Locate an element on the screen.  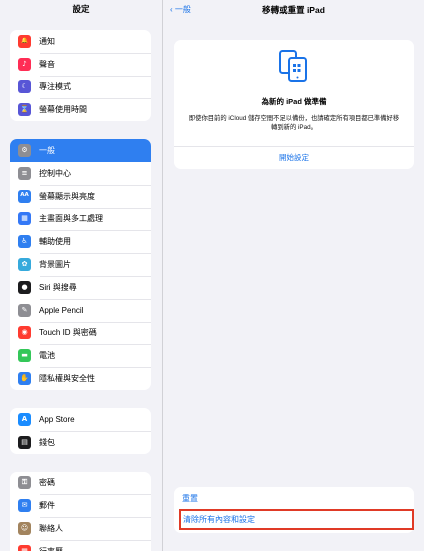
hourglass-icon: ⌛ is located at coordinates (24, 110).